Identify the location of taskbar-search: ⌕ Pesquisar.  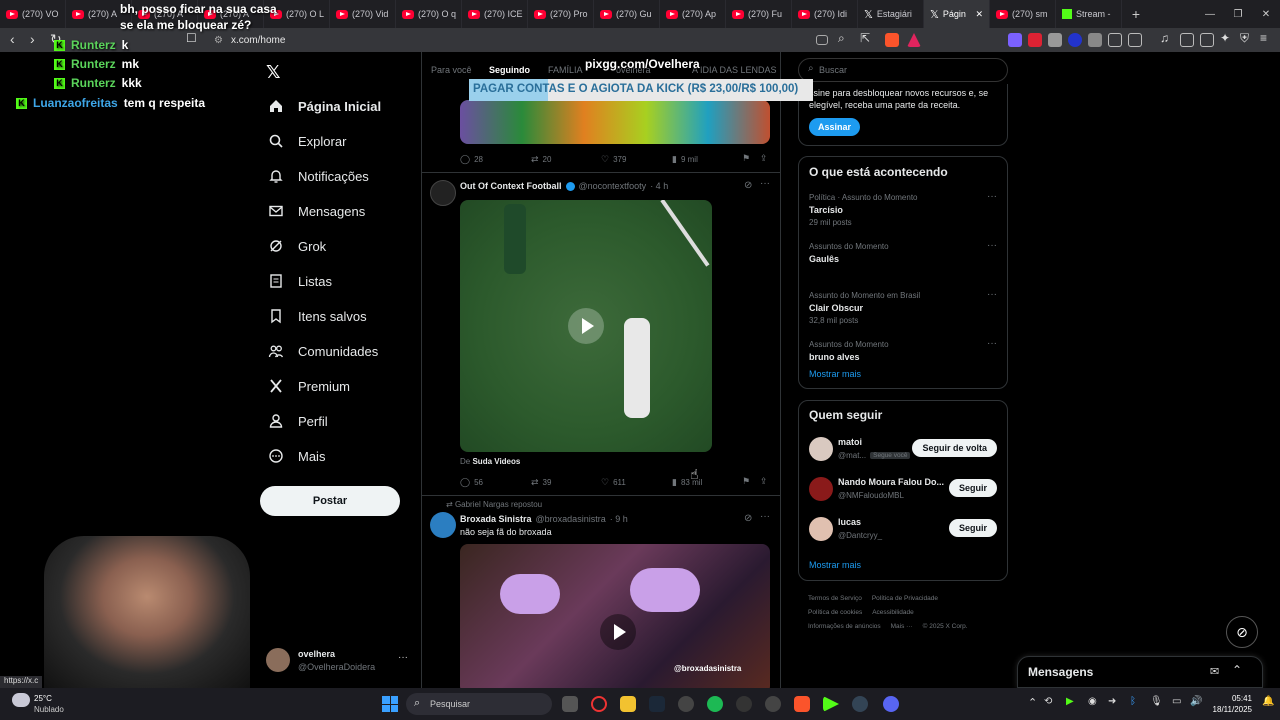
(479, 704).